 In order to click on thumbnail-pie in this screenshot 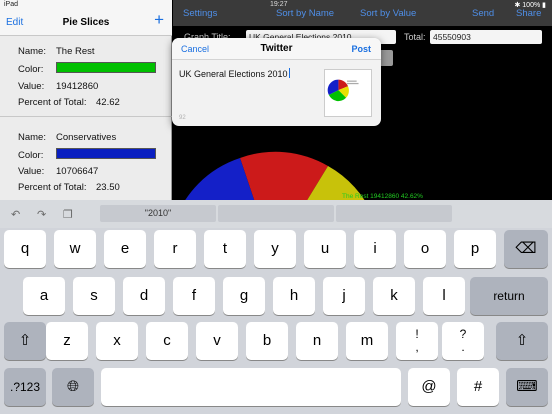, I will do `click(343, 90)`.